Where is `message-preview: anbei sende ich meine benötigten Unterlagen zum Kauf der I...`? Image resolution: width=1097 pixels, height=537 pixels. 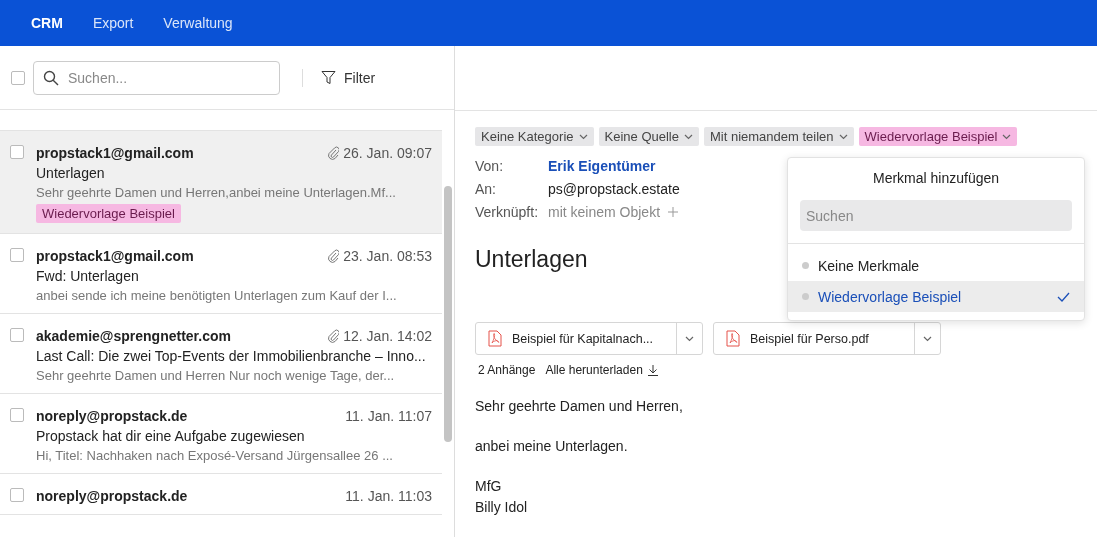 message-preview: anbei sende ich meine benötigten Unterlagen zum Kauf der I... is located at coordinates (217, 295).